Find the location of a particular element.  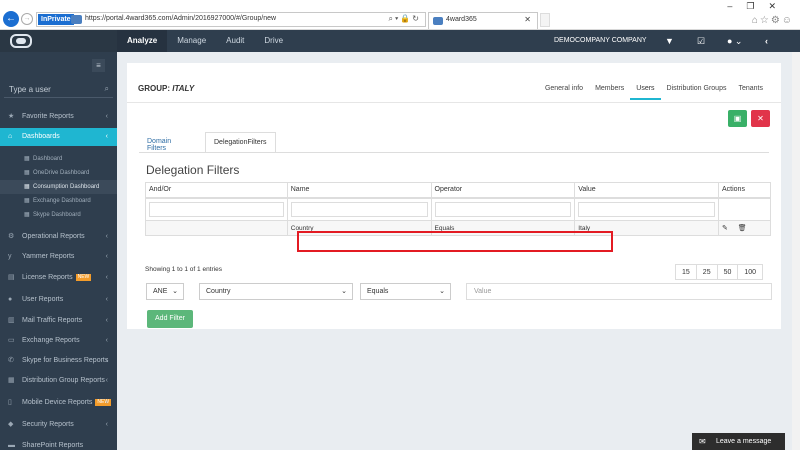

trash-icon: 🗑 is located at coordinates (742, 228).